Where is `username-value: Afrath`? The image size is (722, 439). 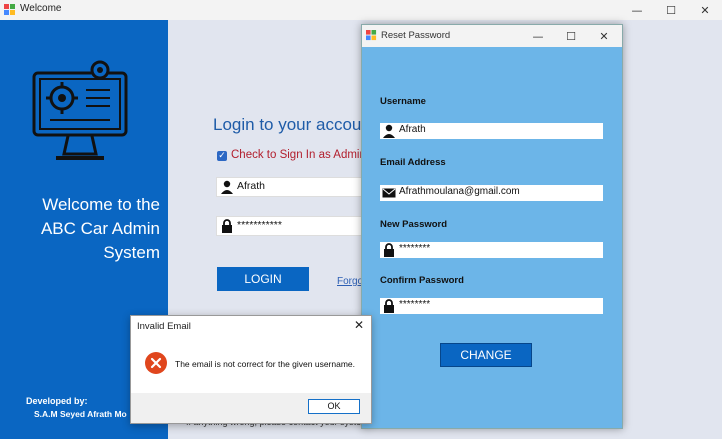 username-value: Afrath is located at coordinates (251, 186).